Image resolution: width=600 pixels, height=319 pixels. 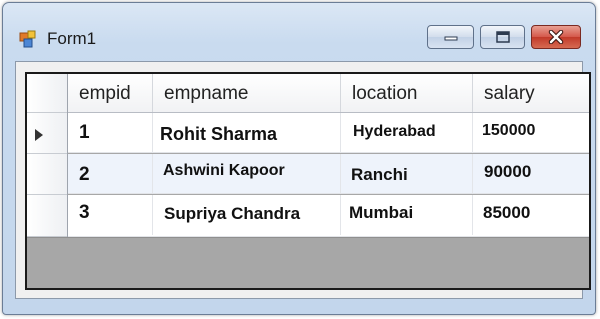 What do you see at coordinates (72, 38) in the screenshot?
I see `window-title: Form1` at bounding box center [72, 38].